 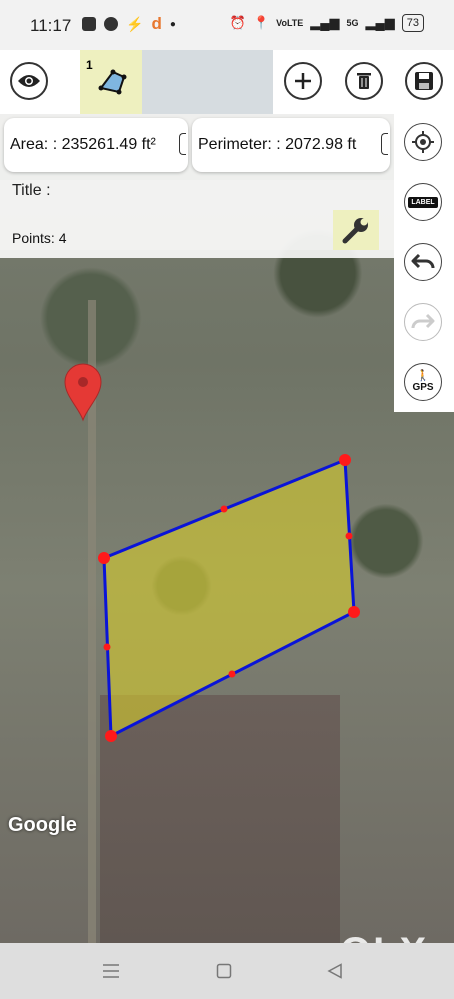 I want to click on add-icon, so click(x=303, y=81).